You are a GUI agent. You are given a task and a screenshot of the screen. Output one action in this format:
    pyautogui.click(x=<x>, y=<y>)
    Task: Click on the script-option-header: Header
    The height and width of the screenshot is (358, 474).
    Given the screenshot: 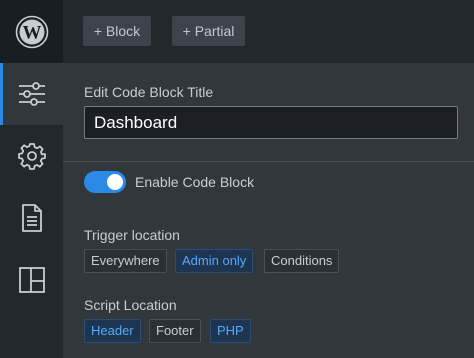 What is the action you would take?
    pyautogui.click(x=112, y=331)
    